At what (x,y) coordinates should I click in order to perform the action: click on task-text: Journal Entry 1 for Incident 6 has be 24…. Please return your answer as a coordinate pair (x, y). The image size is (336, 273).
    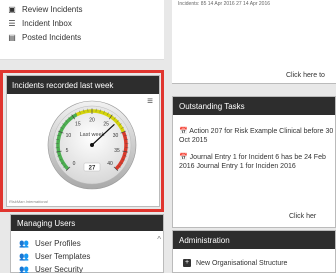
    Looking at the image, I should click on (252, 162).